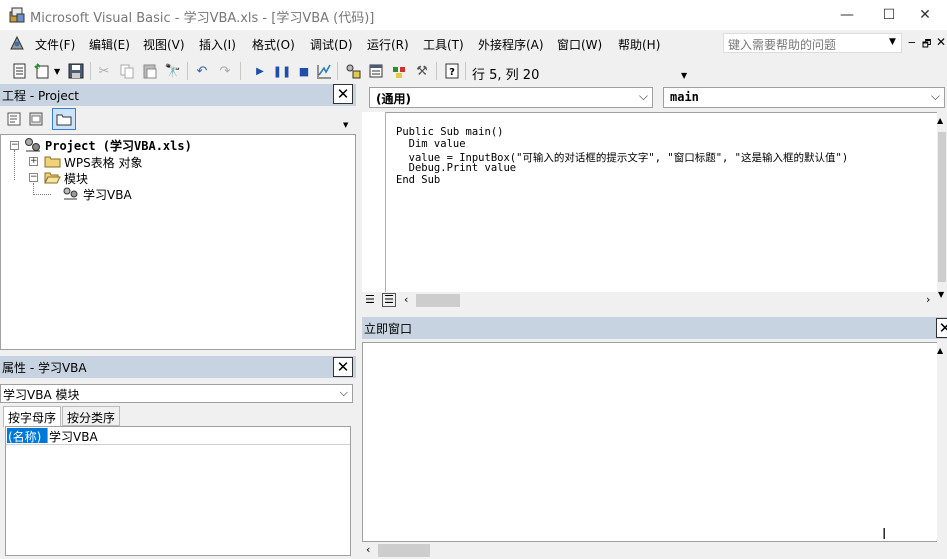 Image resolution: width=947 pixels, height=559 pixels. What do you see at coordinates (884, 534) in the screenshot?
I see `text-cursor-icon: I` at bounding box center [884, 534].